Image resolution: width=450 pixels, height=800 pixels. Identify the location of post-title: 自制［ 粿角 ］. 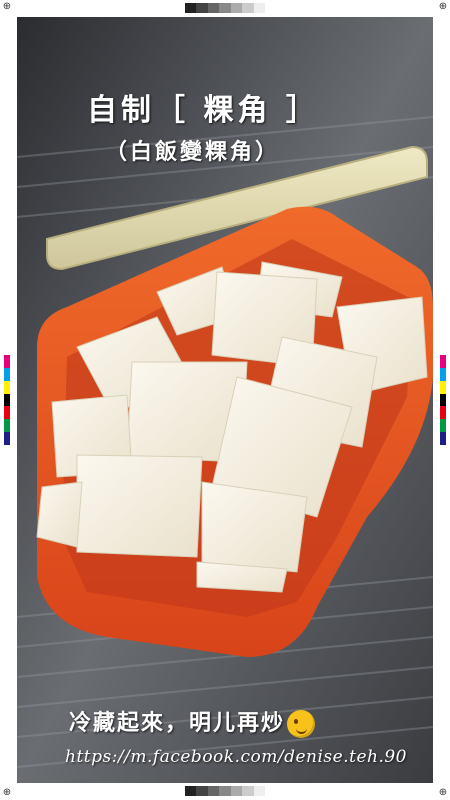
(203, 110).